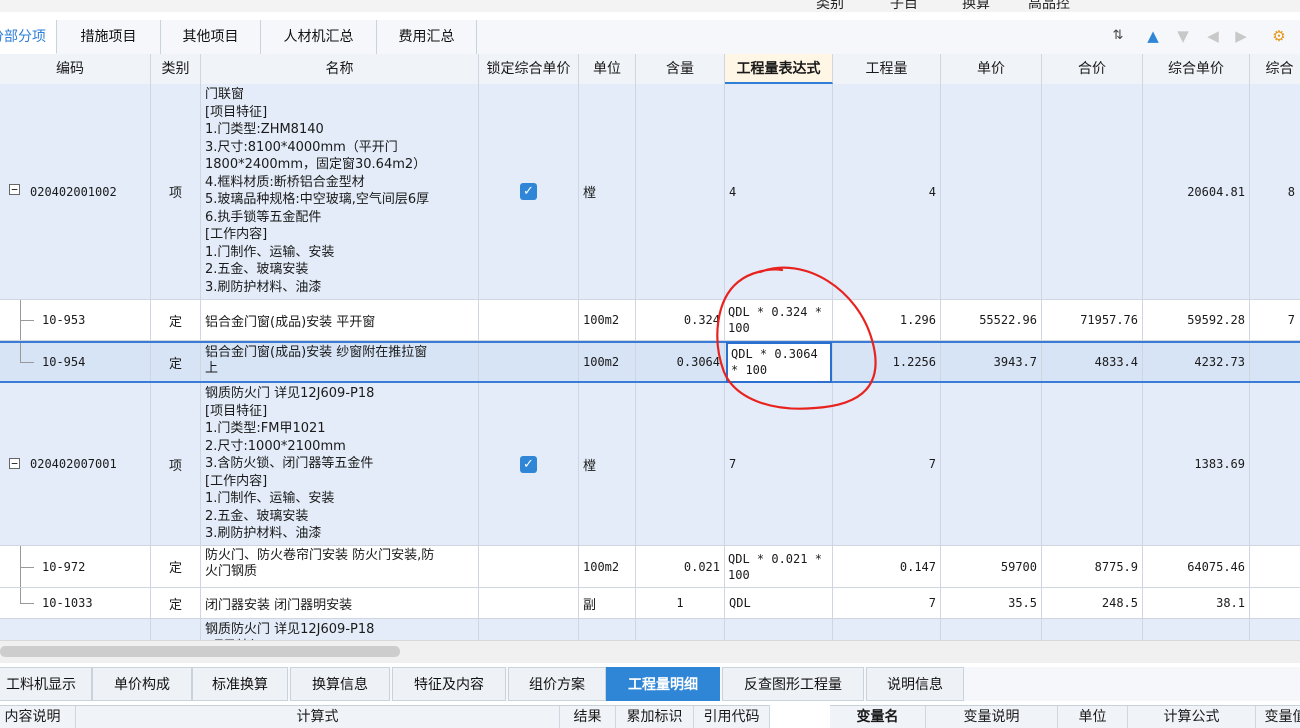 This screenshot has width=1300, height=728. What do you see at coordinates (588, 717) in the screenshot?
I see `col-result: 结果` at bounding box center [588, 717].